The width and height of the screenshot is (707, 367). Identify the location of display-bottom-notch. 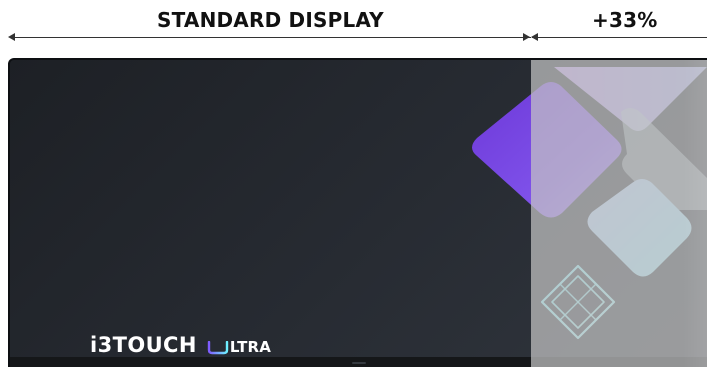
(359, 363).